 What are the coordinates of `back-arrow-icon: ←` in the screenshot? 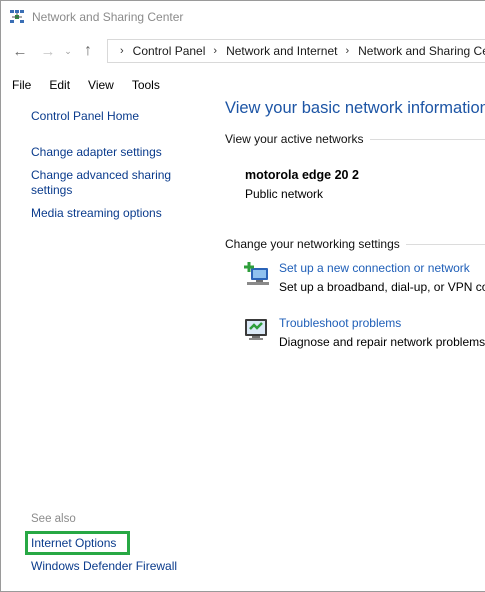 It's located at (20, 51).